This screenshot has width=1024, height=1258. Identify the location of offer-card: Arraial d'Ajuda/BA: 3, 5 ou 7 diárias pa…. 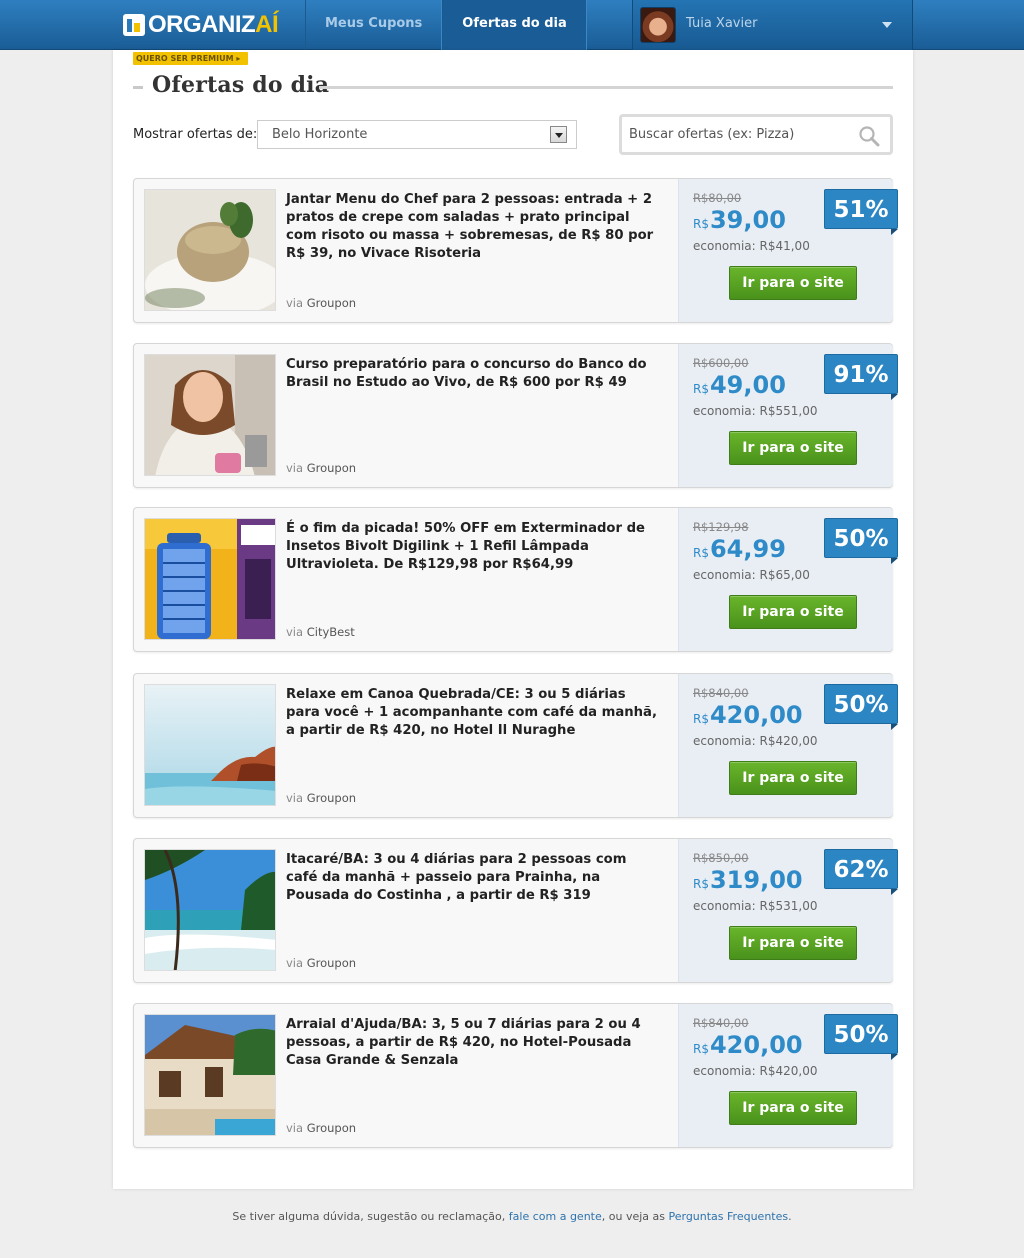
(515, 1075).